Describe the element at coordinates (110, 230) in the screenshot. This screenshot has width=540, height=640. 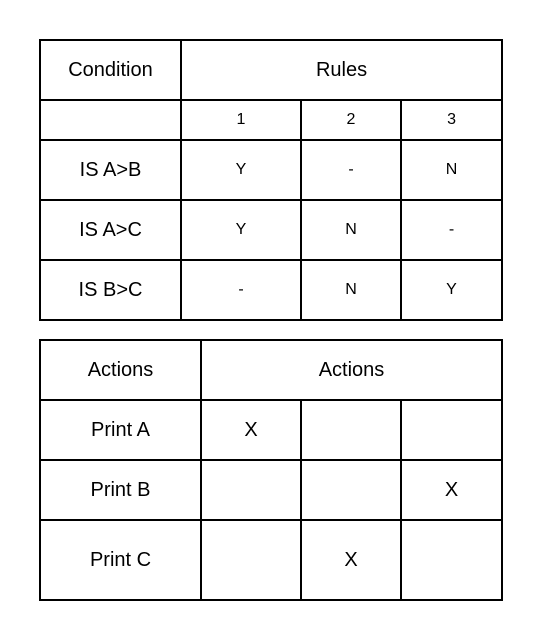
I see `condition-label: IS A>C` at that location.